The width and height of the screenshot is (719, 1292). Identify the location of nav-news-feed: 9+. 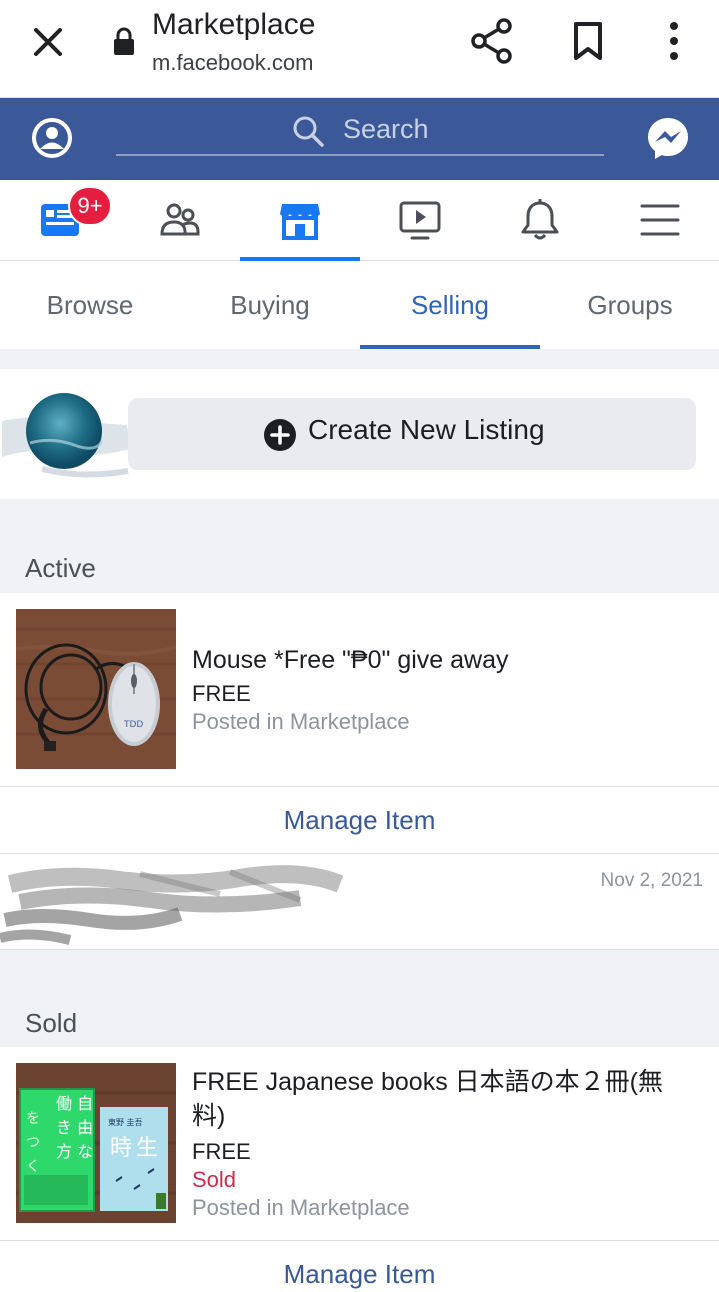
(60, 220).